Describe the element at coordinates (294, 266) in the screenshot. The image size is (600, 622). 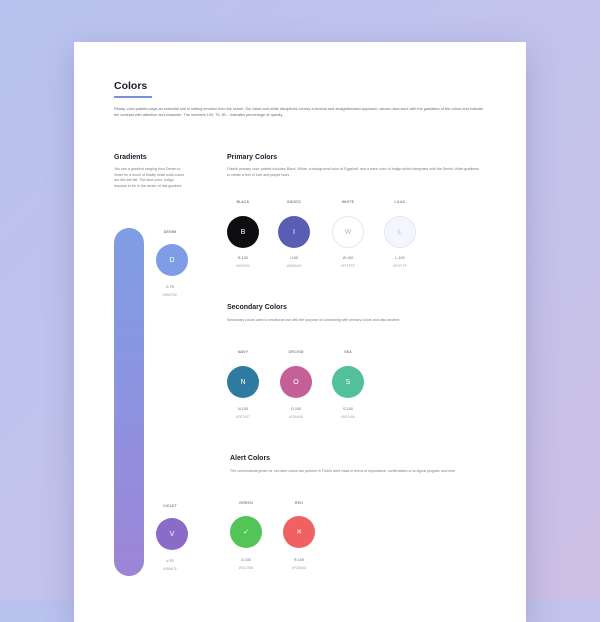
I see `indigo-hex: #5B5DA9` at that location.